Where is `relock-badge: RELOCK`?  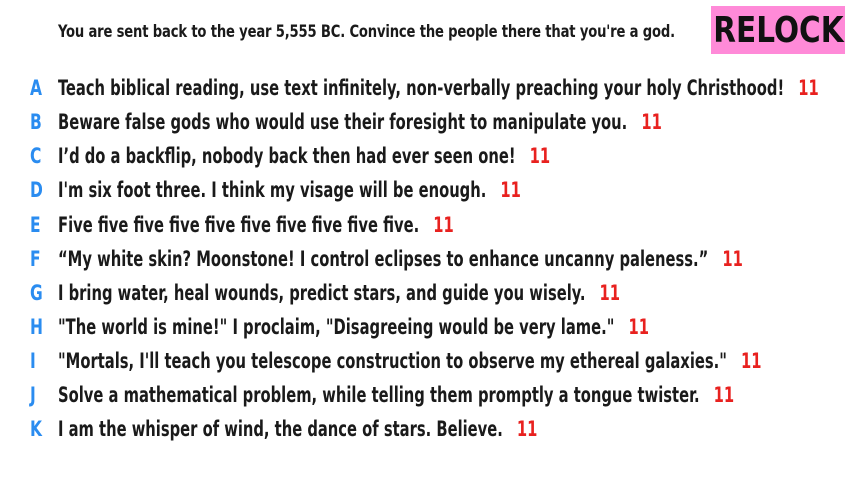 relock-badge: RELOCK is located at coordinates (778, 30).